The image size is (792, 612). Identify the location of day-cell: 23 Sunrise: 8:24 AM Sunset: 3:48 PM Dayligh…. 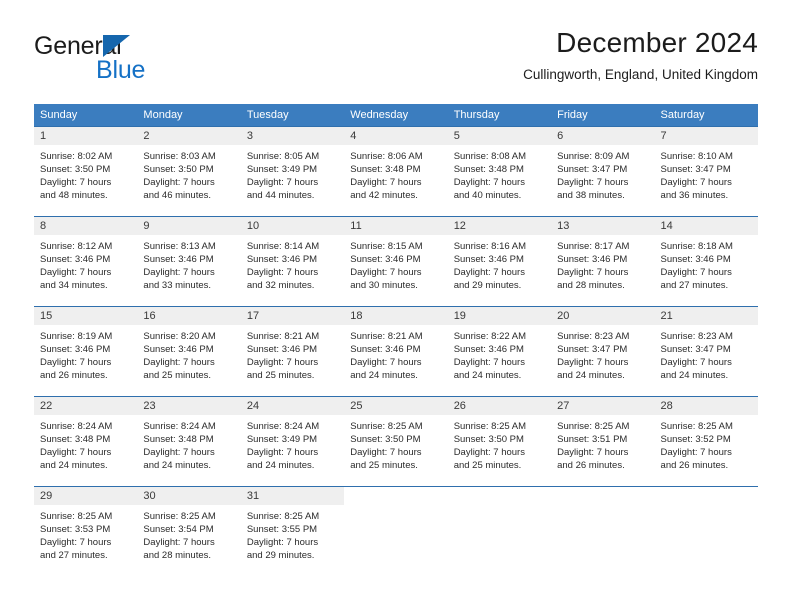
(189, 441).